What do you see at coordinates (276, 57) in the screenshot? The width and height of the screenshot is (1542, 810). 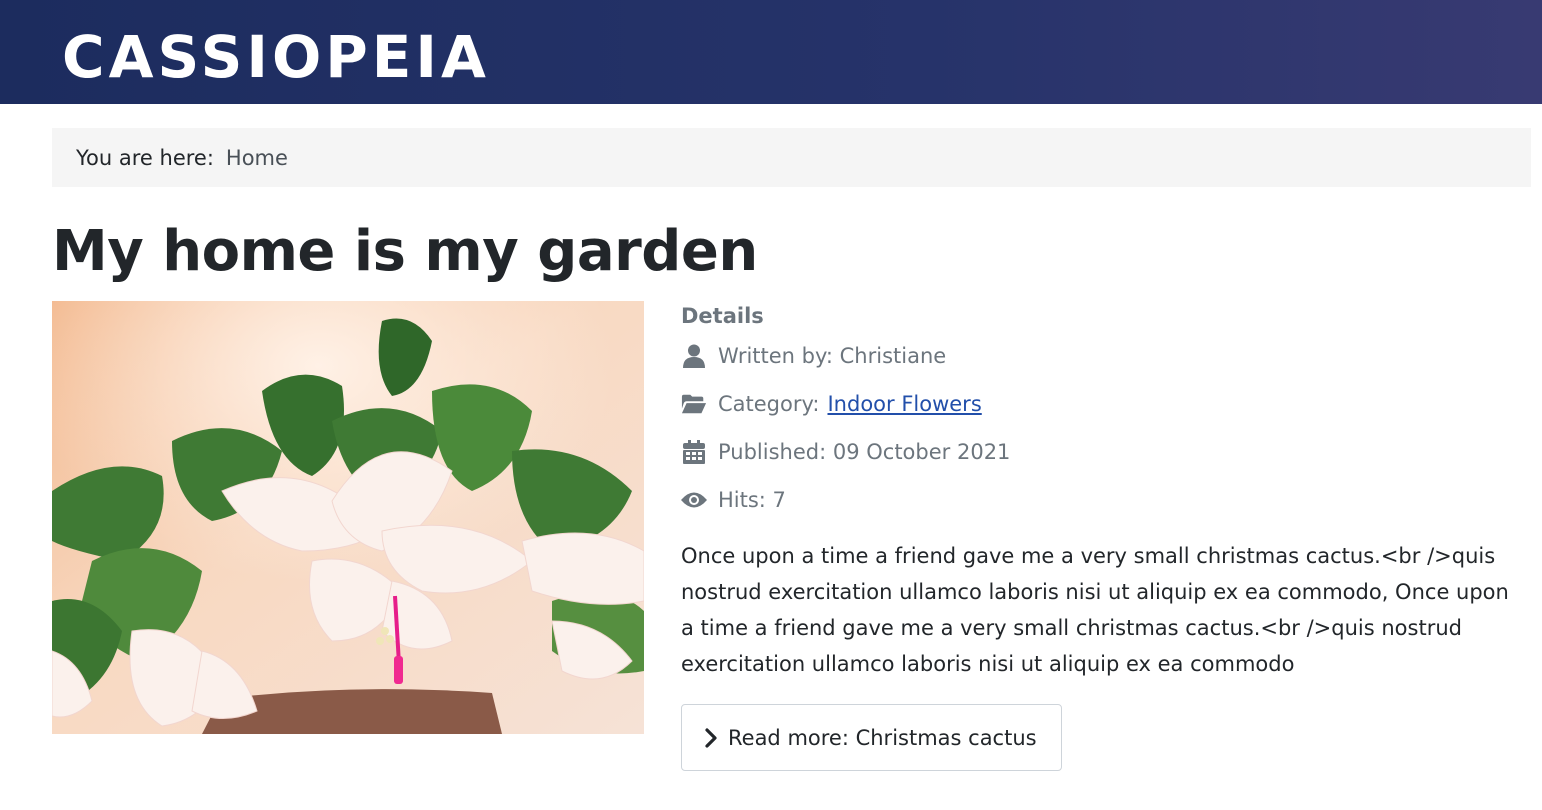 I see `site-brand-logo: CASSIOPEIA` at bounding box center [276, 57].